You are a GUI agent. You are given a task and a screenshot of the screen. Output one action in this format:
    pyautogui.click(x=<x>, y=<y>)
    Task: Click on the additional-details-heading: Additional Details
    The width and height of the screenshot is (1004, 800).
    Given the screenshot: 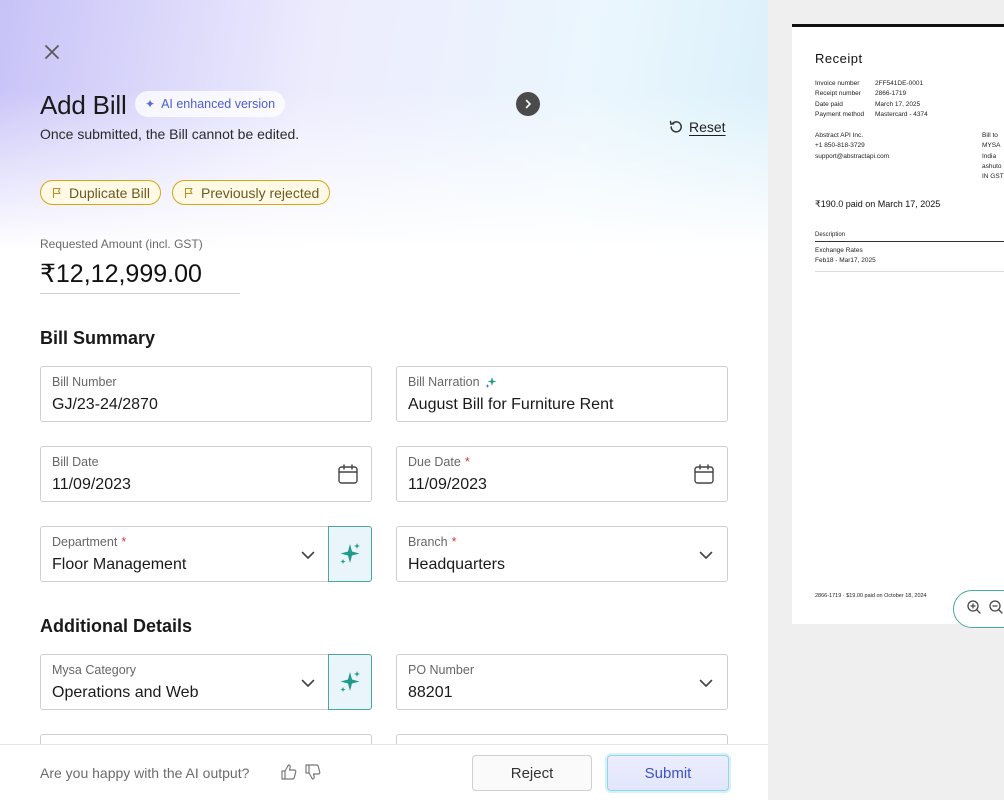 What is the action you would take?
    pyautogui.click(x=116, y=626)
    